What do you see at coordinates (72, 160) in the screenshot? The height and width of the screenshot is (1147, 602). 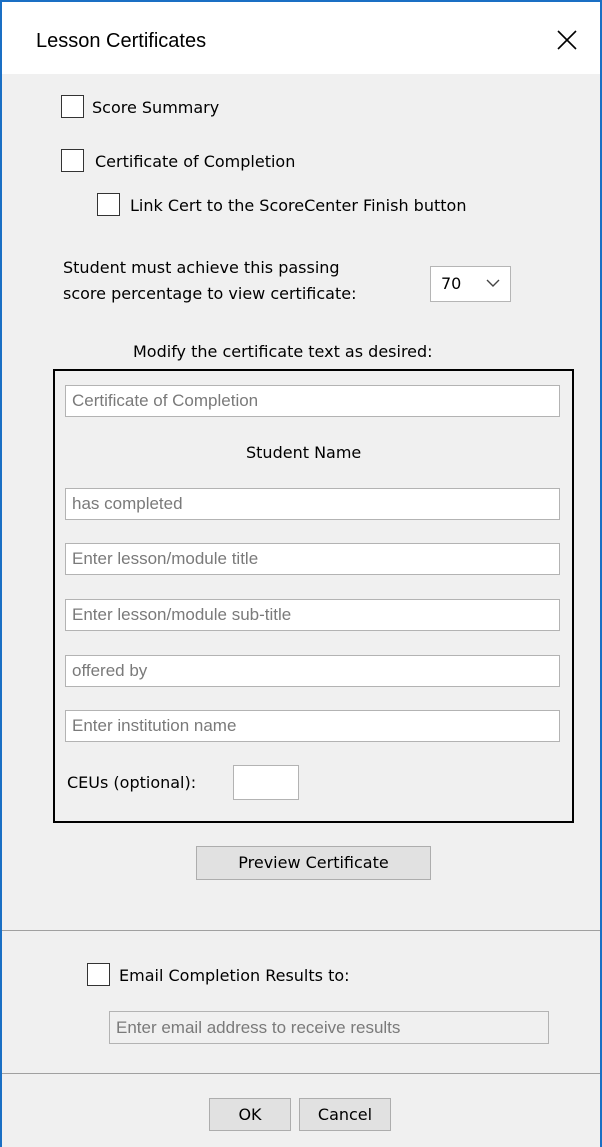 I see `certificate-of-completion-checkbox` at bounding box center [72, 160].